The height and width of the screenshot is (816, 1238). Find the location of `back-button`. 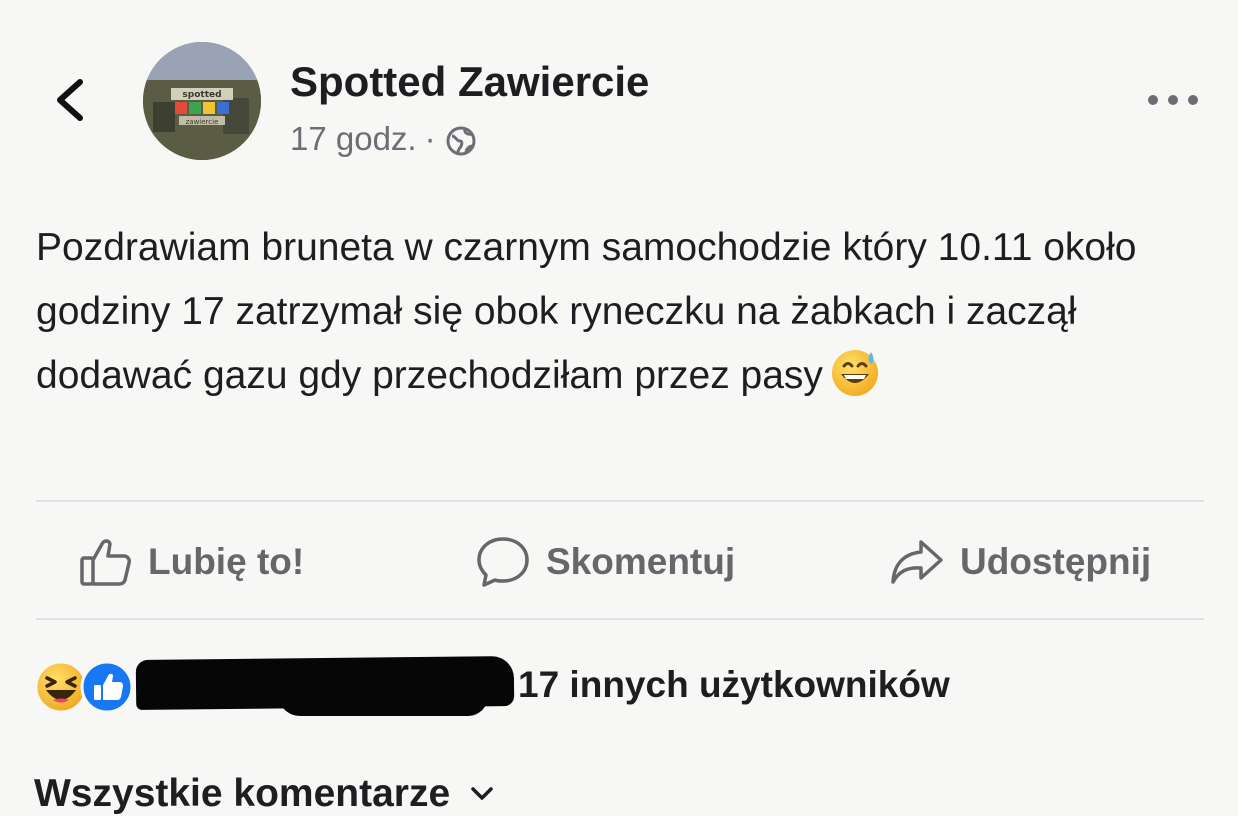

back-button is located at coordinates (70, 100).